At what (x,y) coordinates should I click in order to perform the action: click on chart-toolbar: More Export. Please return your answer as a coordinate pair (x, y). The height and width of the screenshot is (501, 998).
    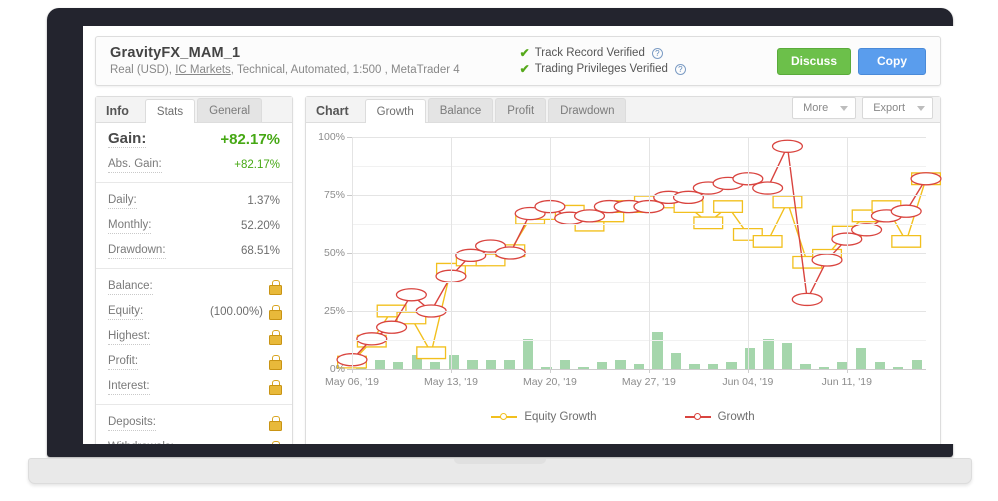
    Looking at the image, I should click on (866, 109).